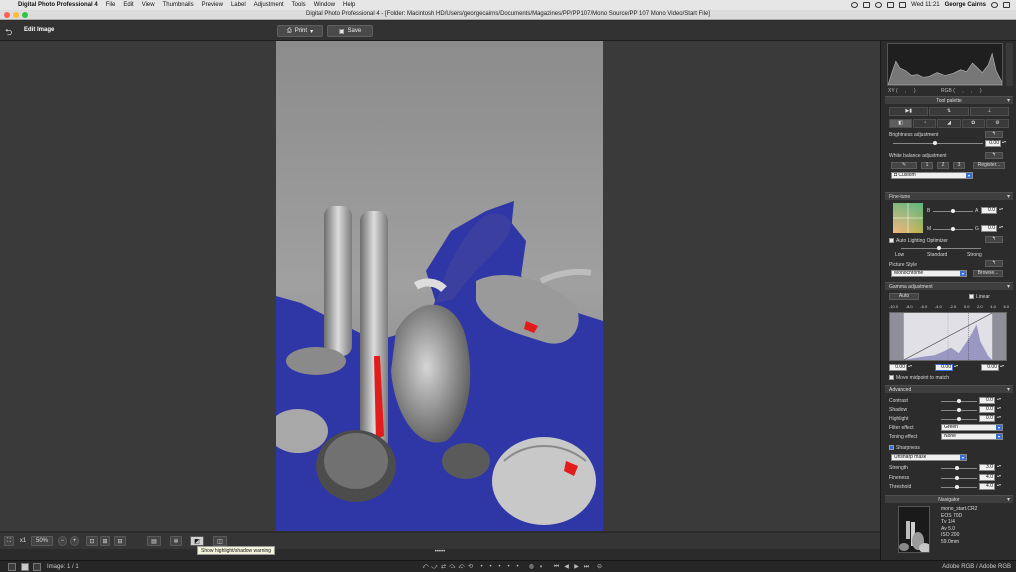  I want to click on settings-gear-icon: ✲, so click(176, 541).